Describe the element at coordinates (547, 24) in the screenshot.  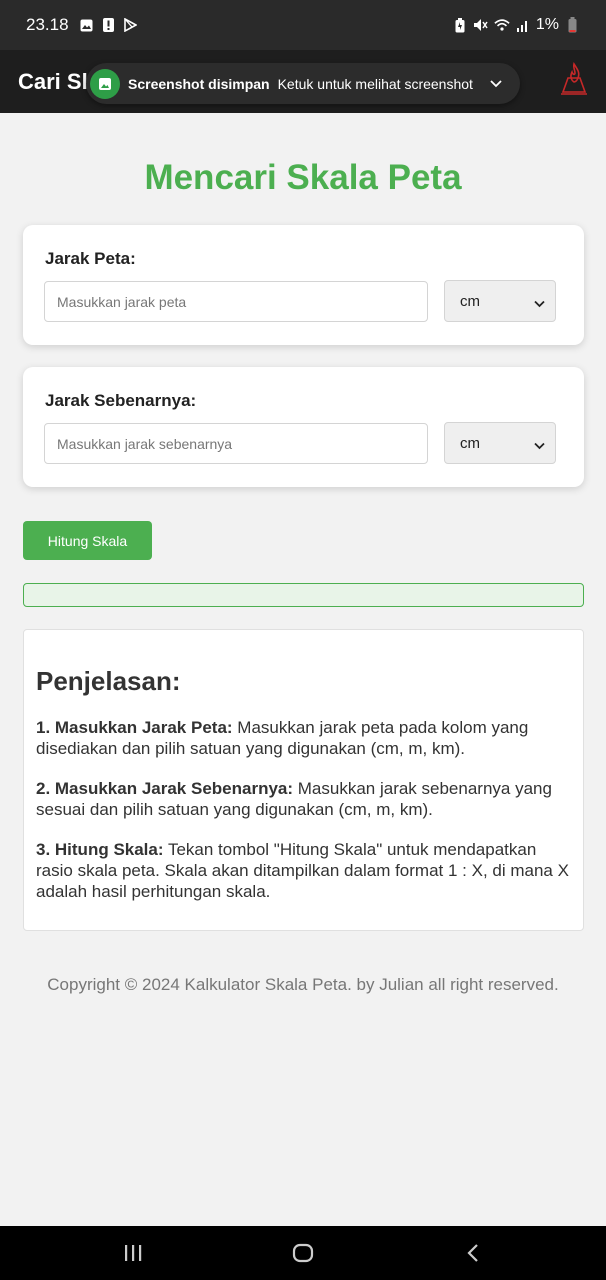
I see `battery-percent: 1%` at that location.